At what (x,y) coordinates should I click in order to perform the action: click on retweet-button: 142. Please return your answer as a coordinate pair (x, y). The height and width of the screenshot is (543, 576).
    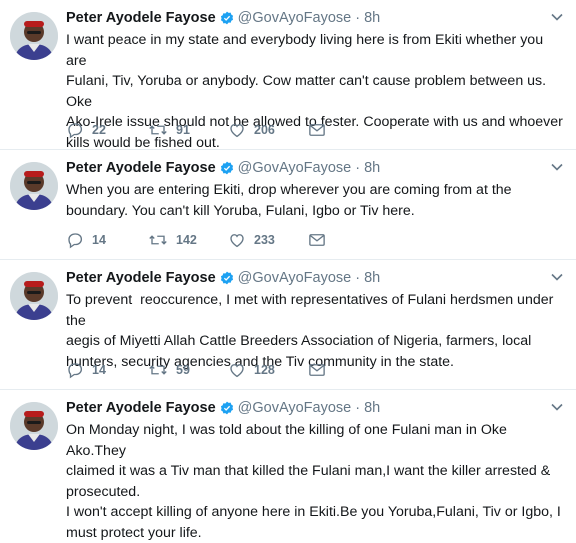
    Looking at the image, I should click on (172, 240).